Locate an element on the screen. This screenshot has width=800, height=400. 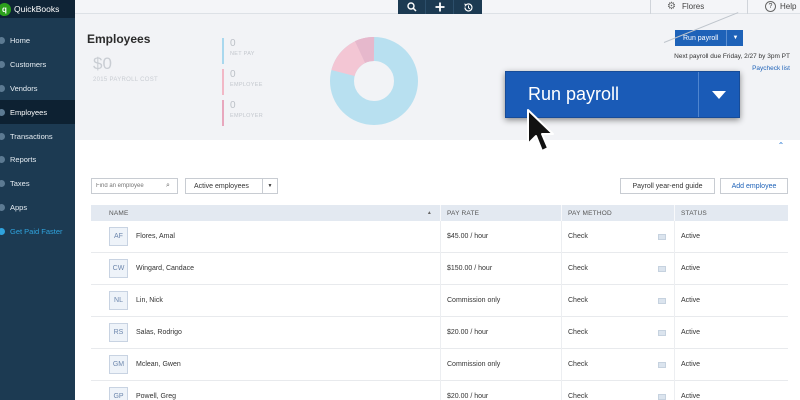
cell-pay-rate: $45.00 / hour is located at coordinates (501, 236).